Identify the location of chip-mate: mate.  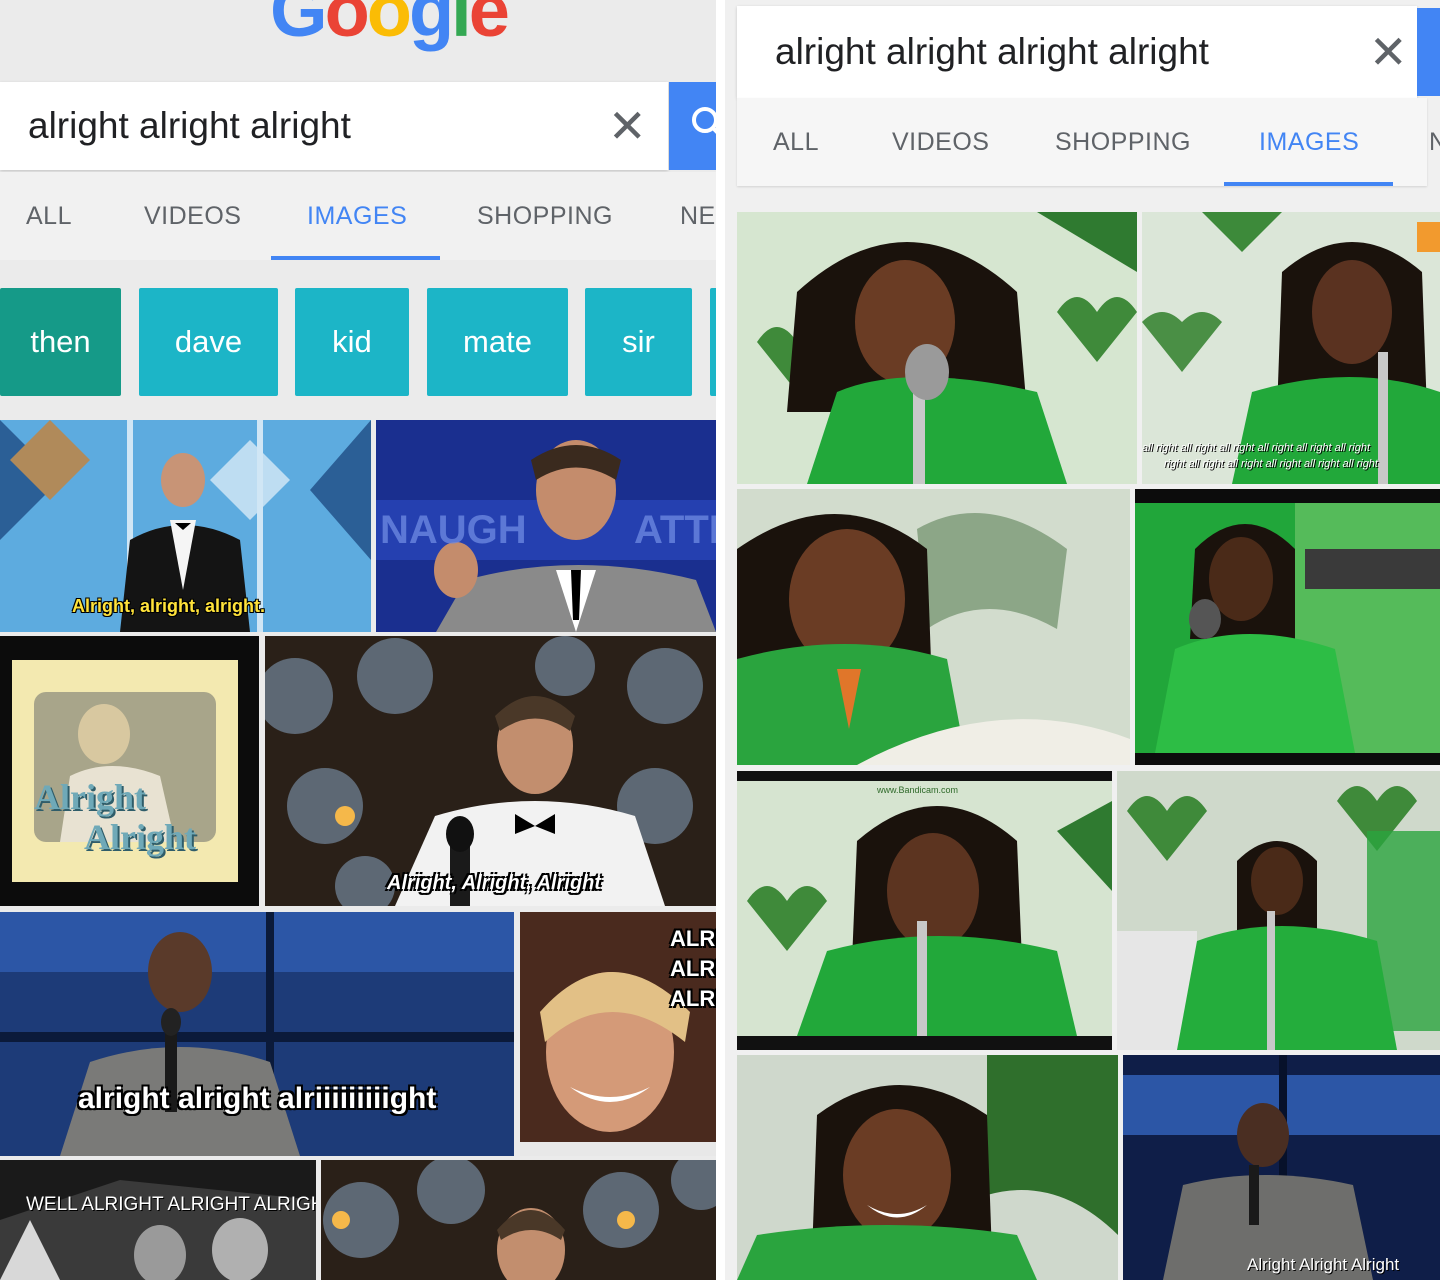
(497, 342).